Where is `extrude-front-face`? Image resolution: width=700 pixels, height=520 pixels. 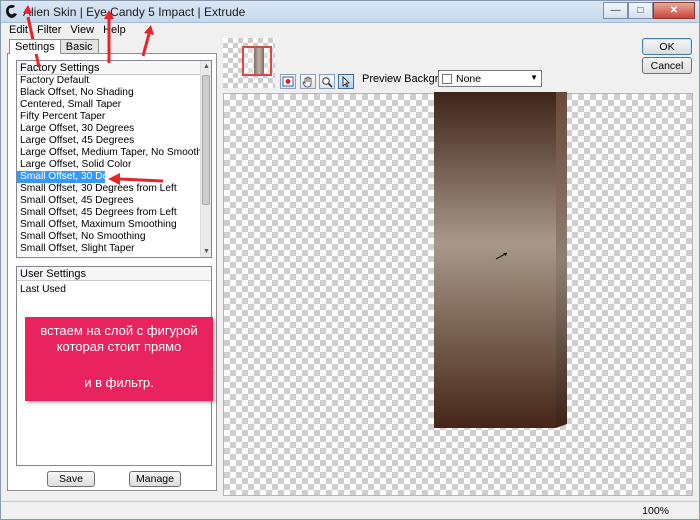 extrude-front-face is located at coordinates (495, 260).